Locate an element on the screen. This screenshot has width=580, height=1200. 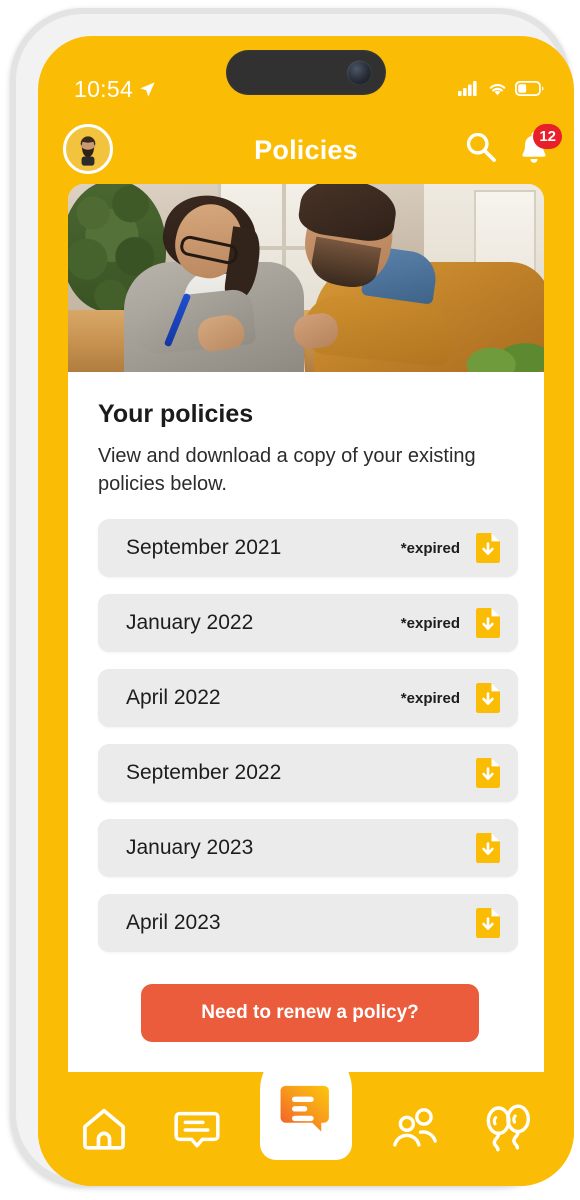
policy-name: April 2022 is located at coordinates (173, 697).